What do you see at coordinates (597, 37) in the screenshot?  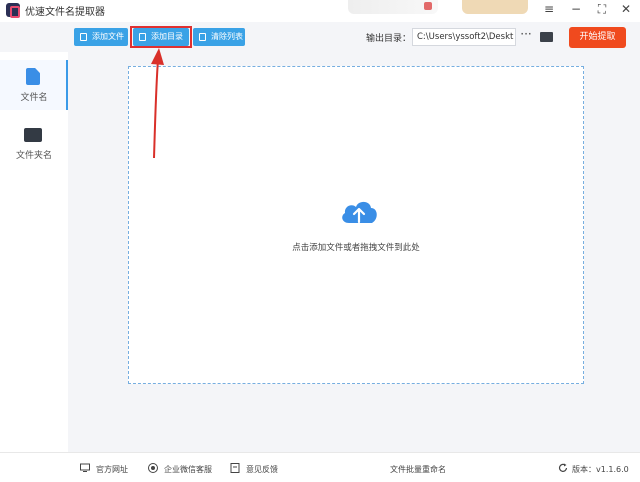 I see `start-extract-button: 开始提取` at bounding box center [597, 37].